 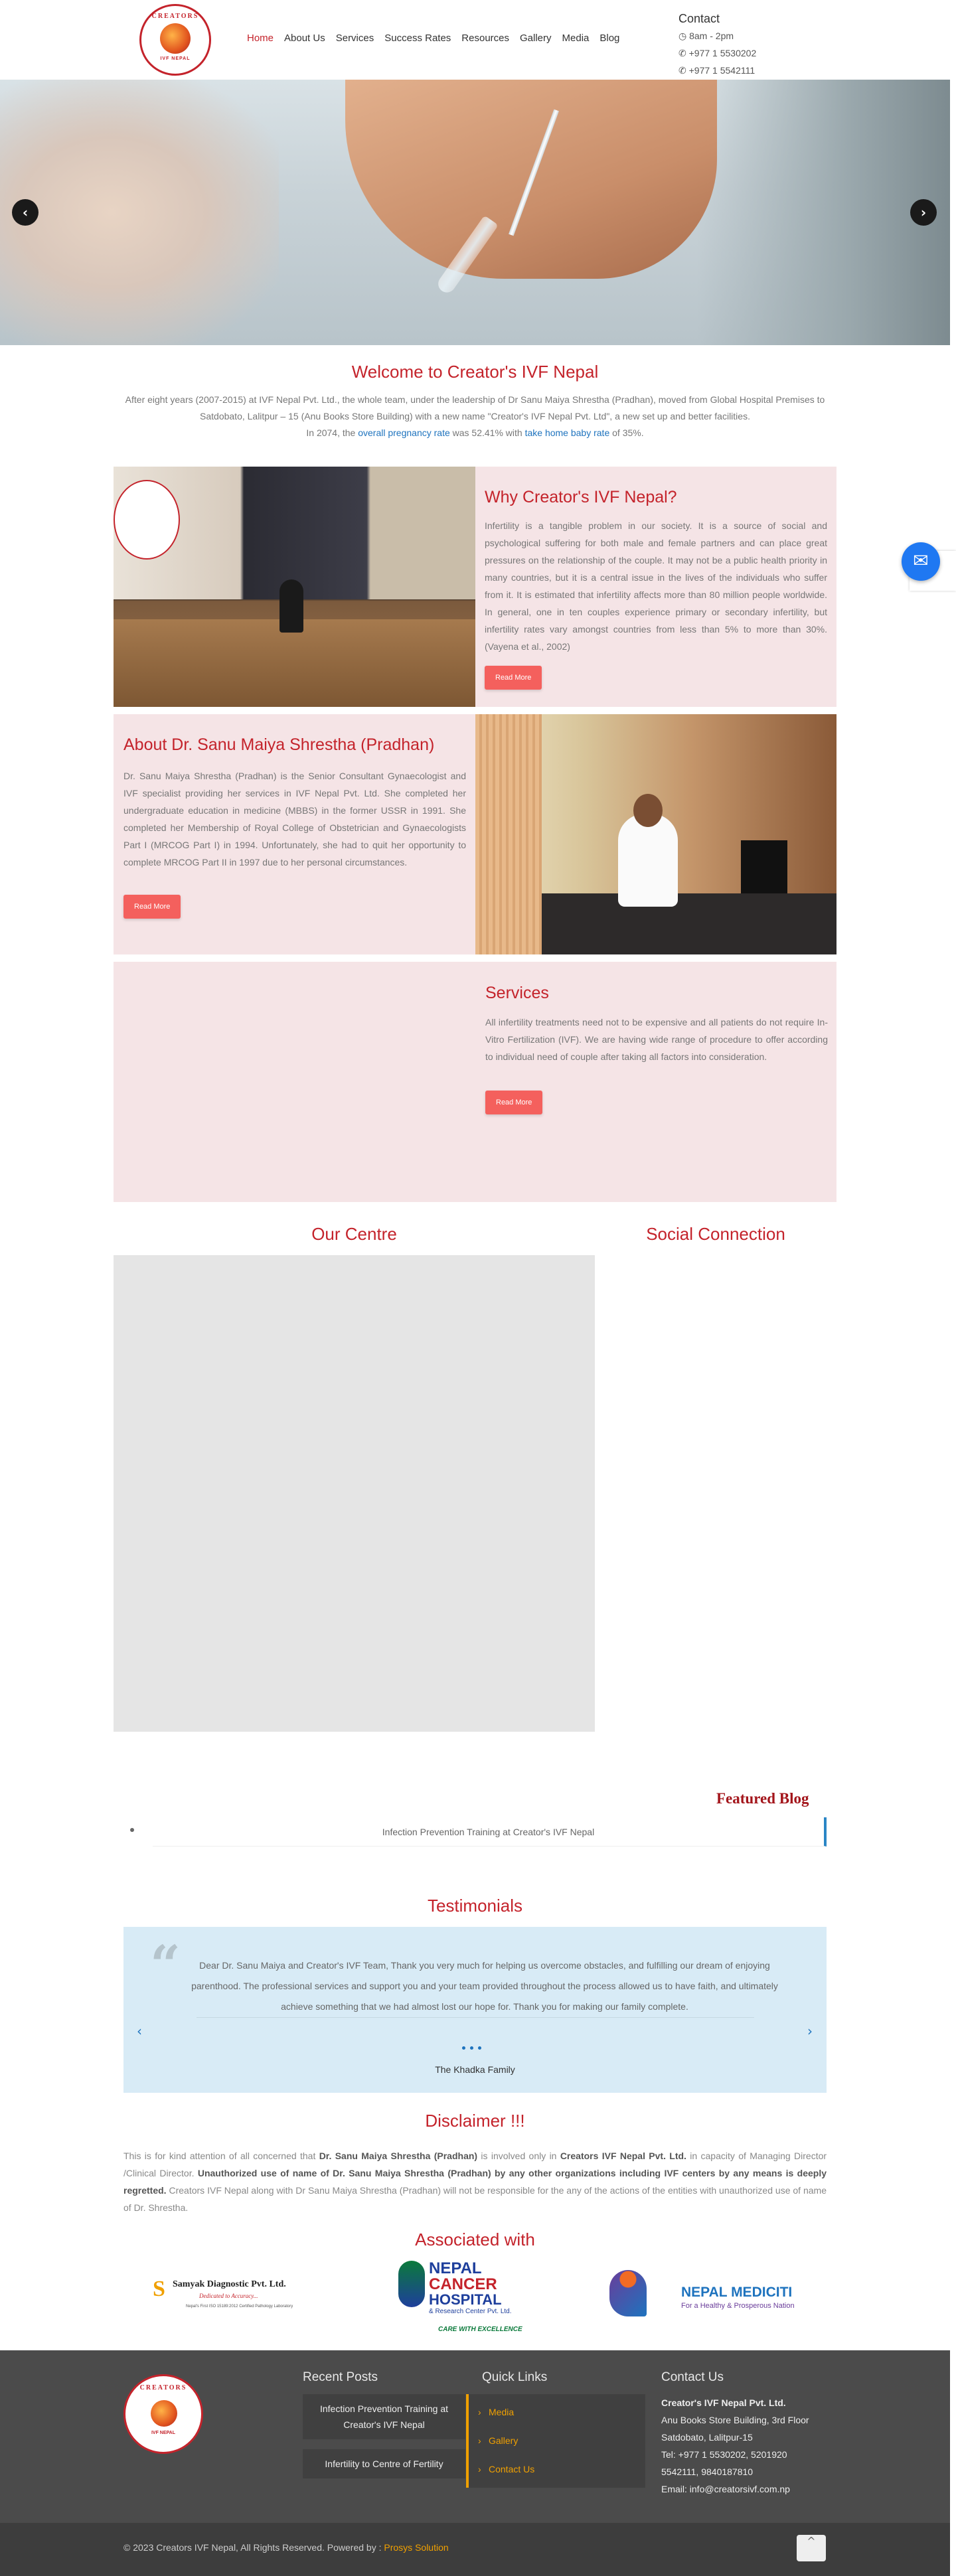 I want to click on social-title: Social Connection, so click(x=715, y=1234).